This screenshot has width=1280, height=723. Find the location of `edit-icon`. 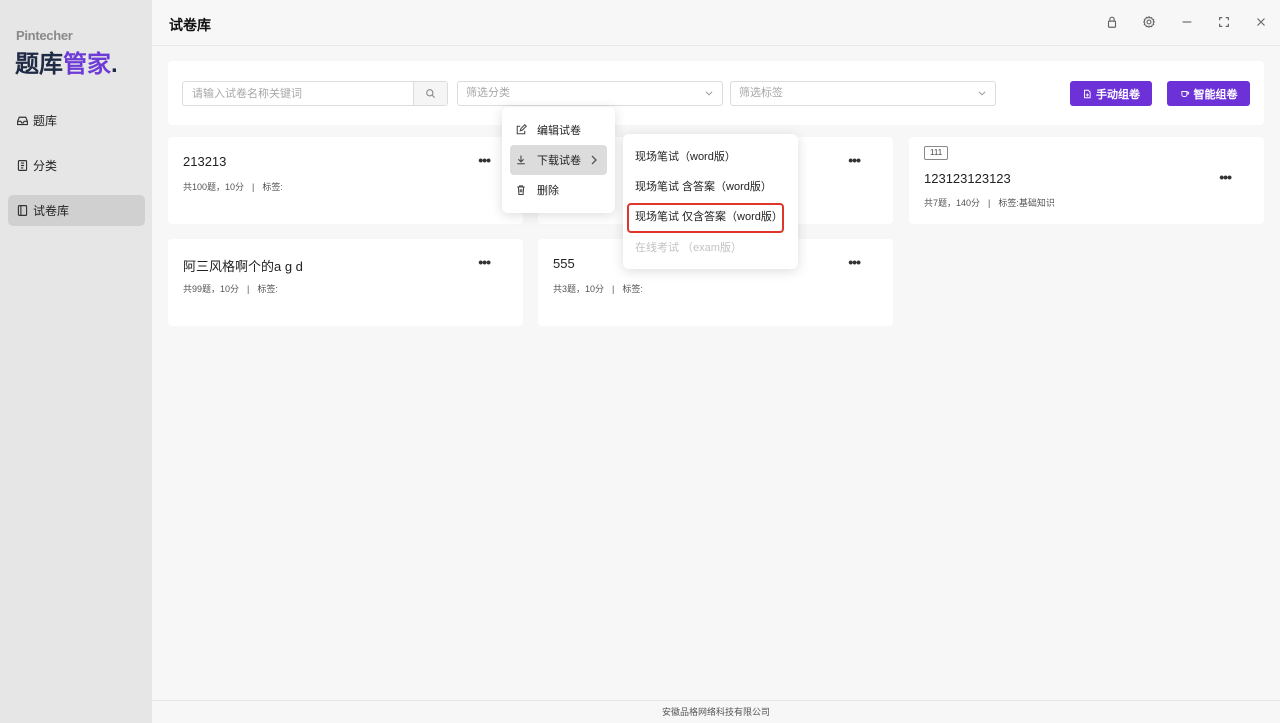

edit-icon is located at coordinates (521, 129).